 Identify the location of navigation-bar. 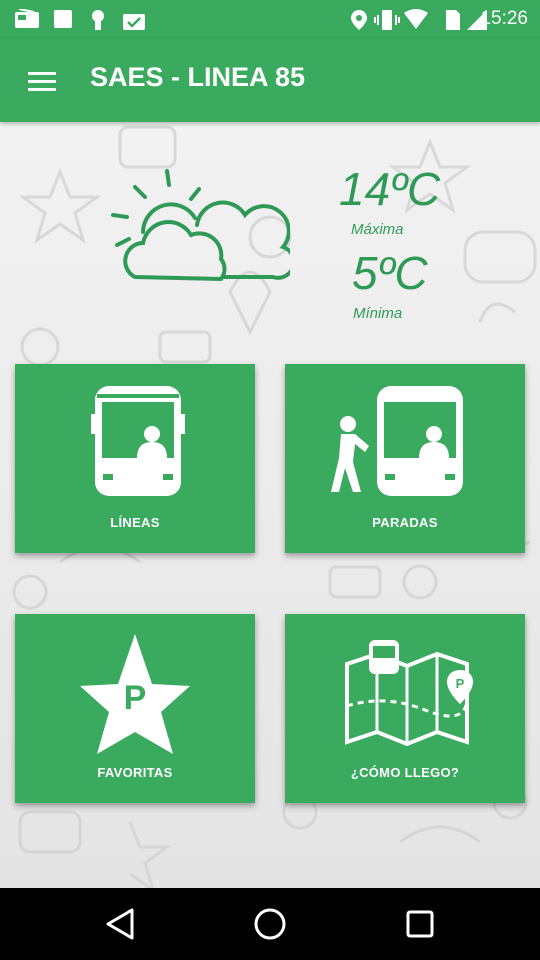
(270, 924).